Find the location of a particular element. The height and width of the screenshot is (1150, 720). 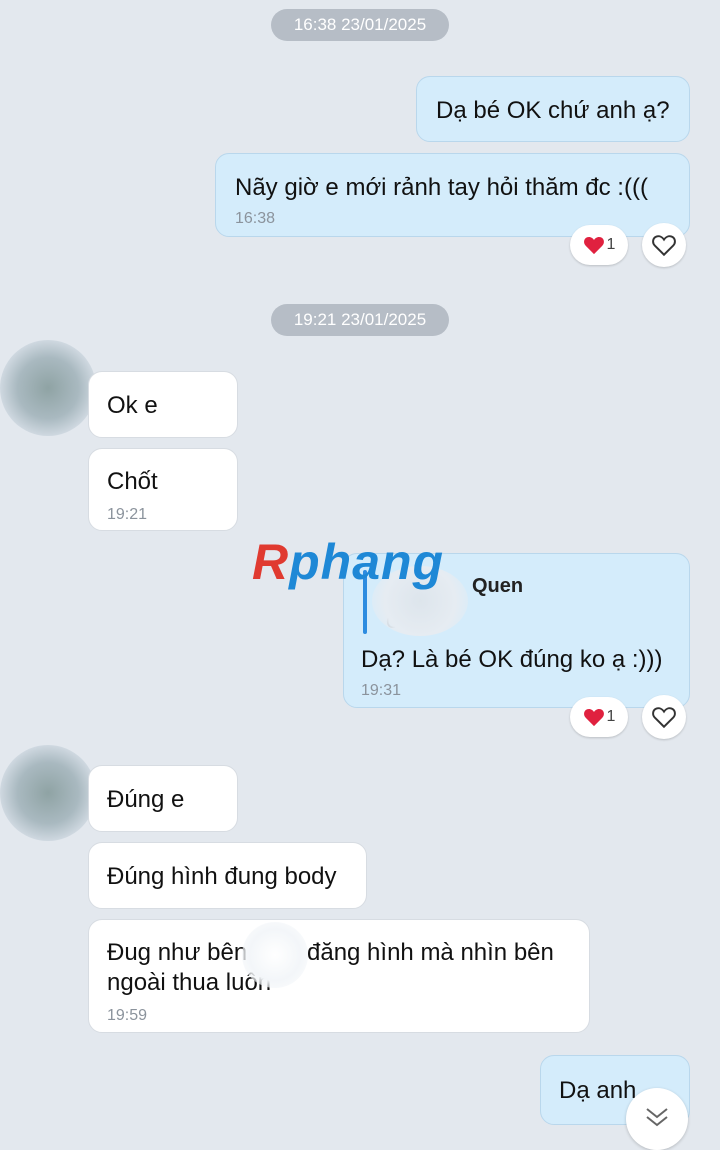

quote-name: Quen is located at coordinates (498, 586).